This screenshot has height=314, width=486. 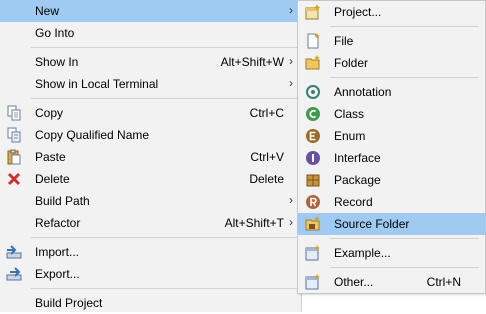 I want to click on submenu-item-other: Other... Ctrl+N, so click(x=391, y=282).